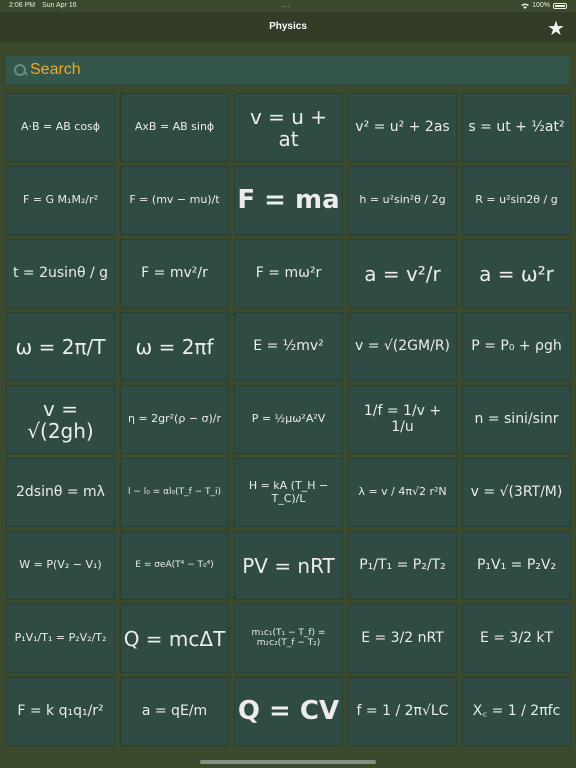  Describe the element at coordinates (402, 419) in the screenshot. I see `formula-cell-lens-formula: 1/f = 1/v + 1/u` at that location.